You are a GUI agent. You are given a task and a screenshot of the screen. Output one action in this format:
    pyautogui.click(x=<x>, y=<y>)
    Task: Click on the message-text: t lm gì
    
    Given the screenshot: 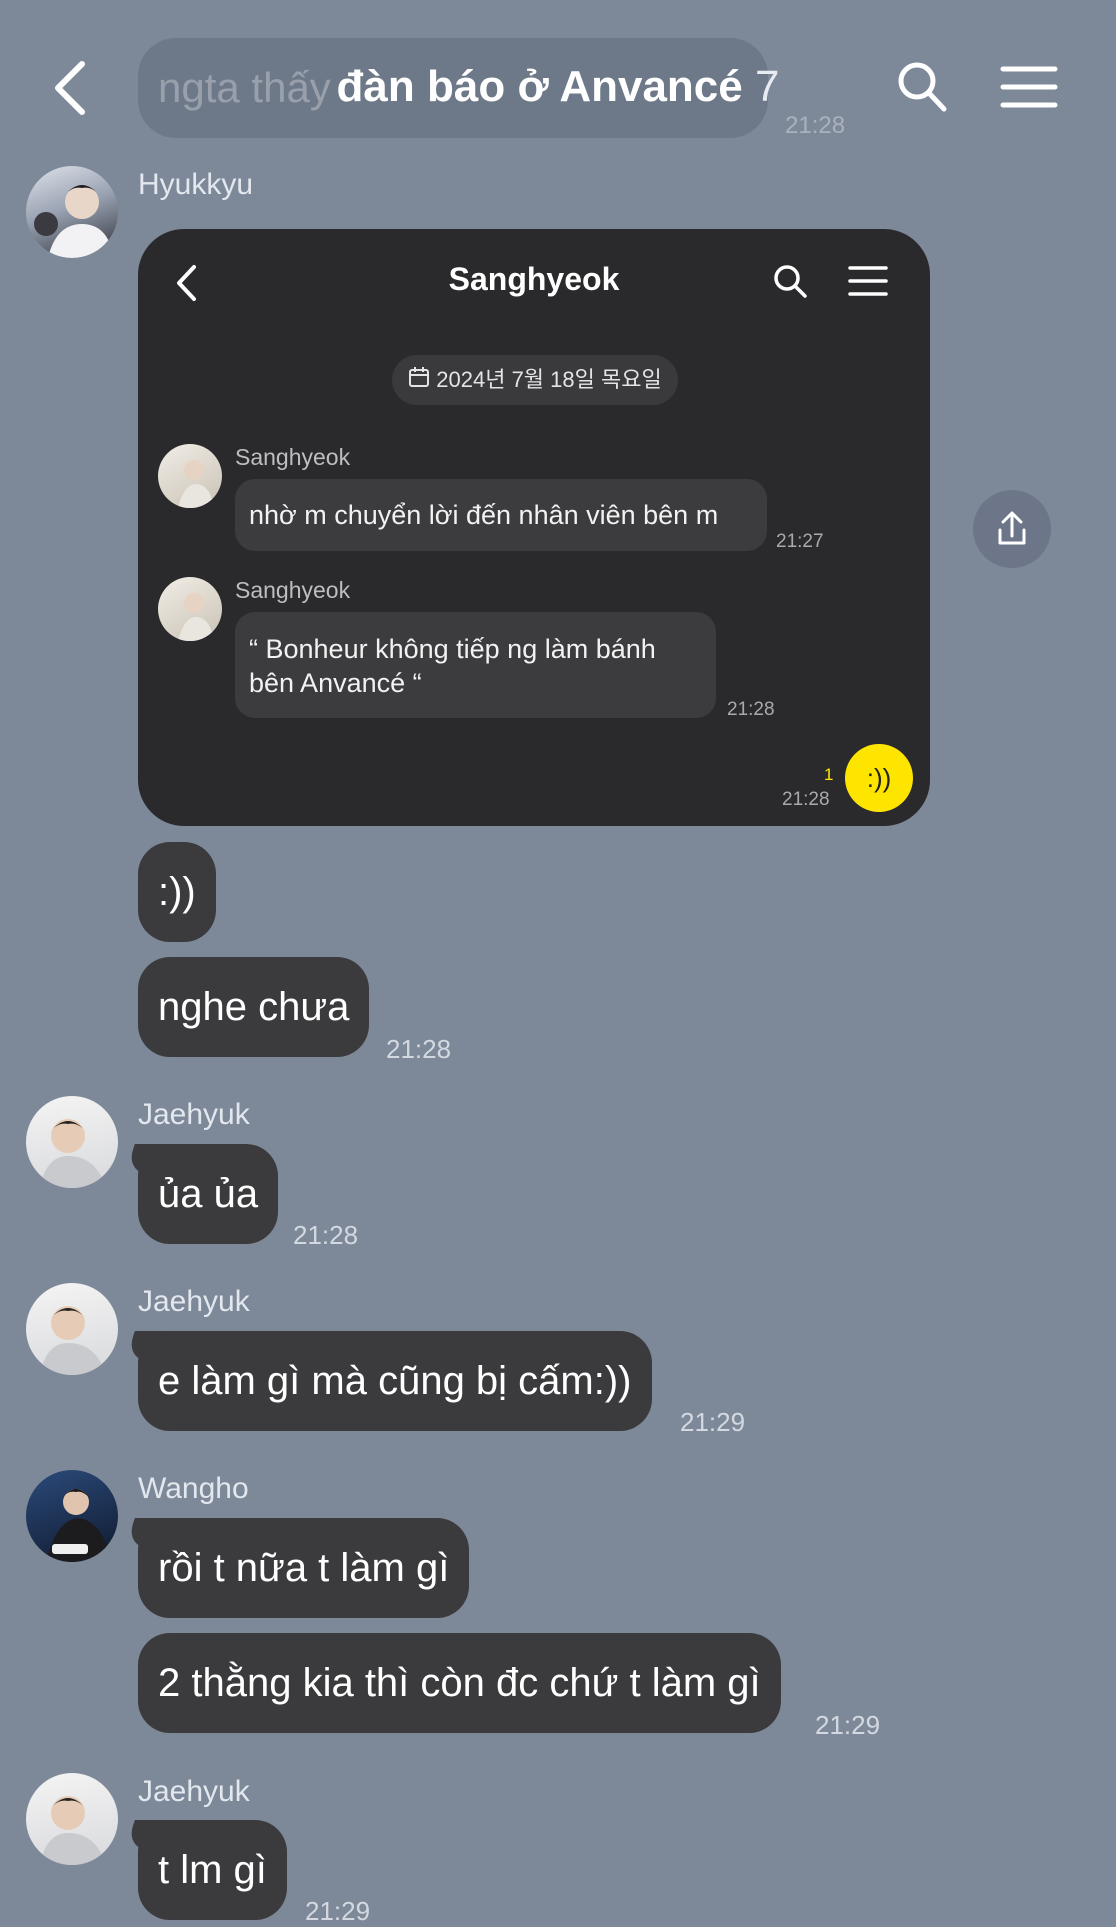 What is the action you would take?
    pyautogui.click(x=212, y=1870)
    